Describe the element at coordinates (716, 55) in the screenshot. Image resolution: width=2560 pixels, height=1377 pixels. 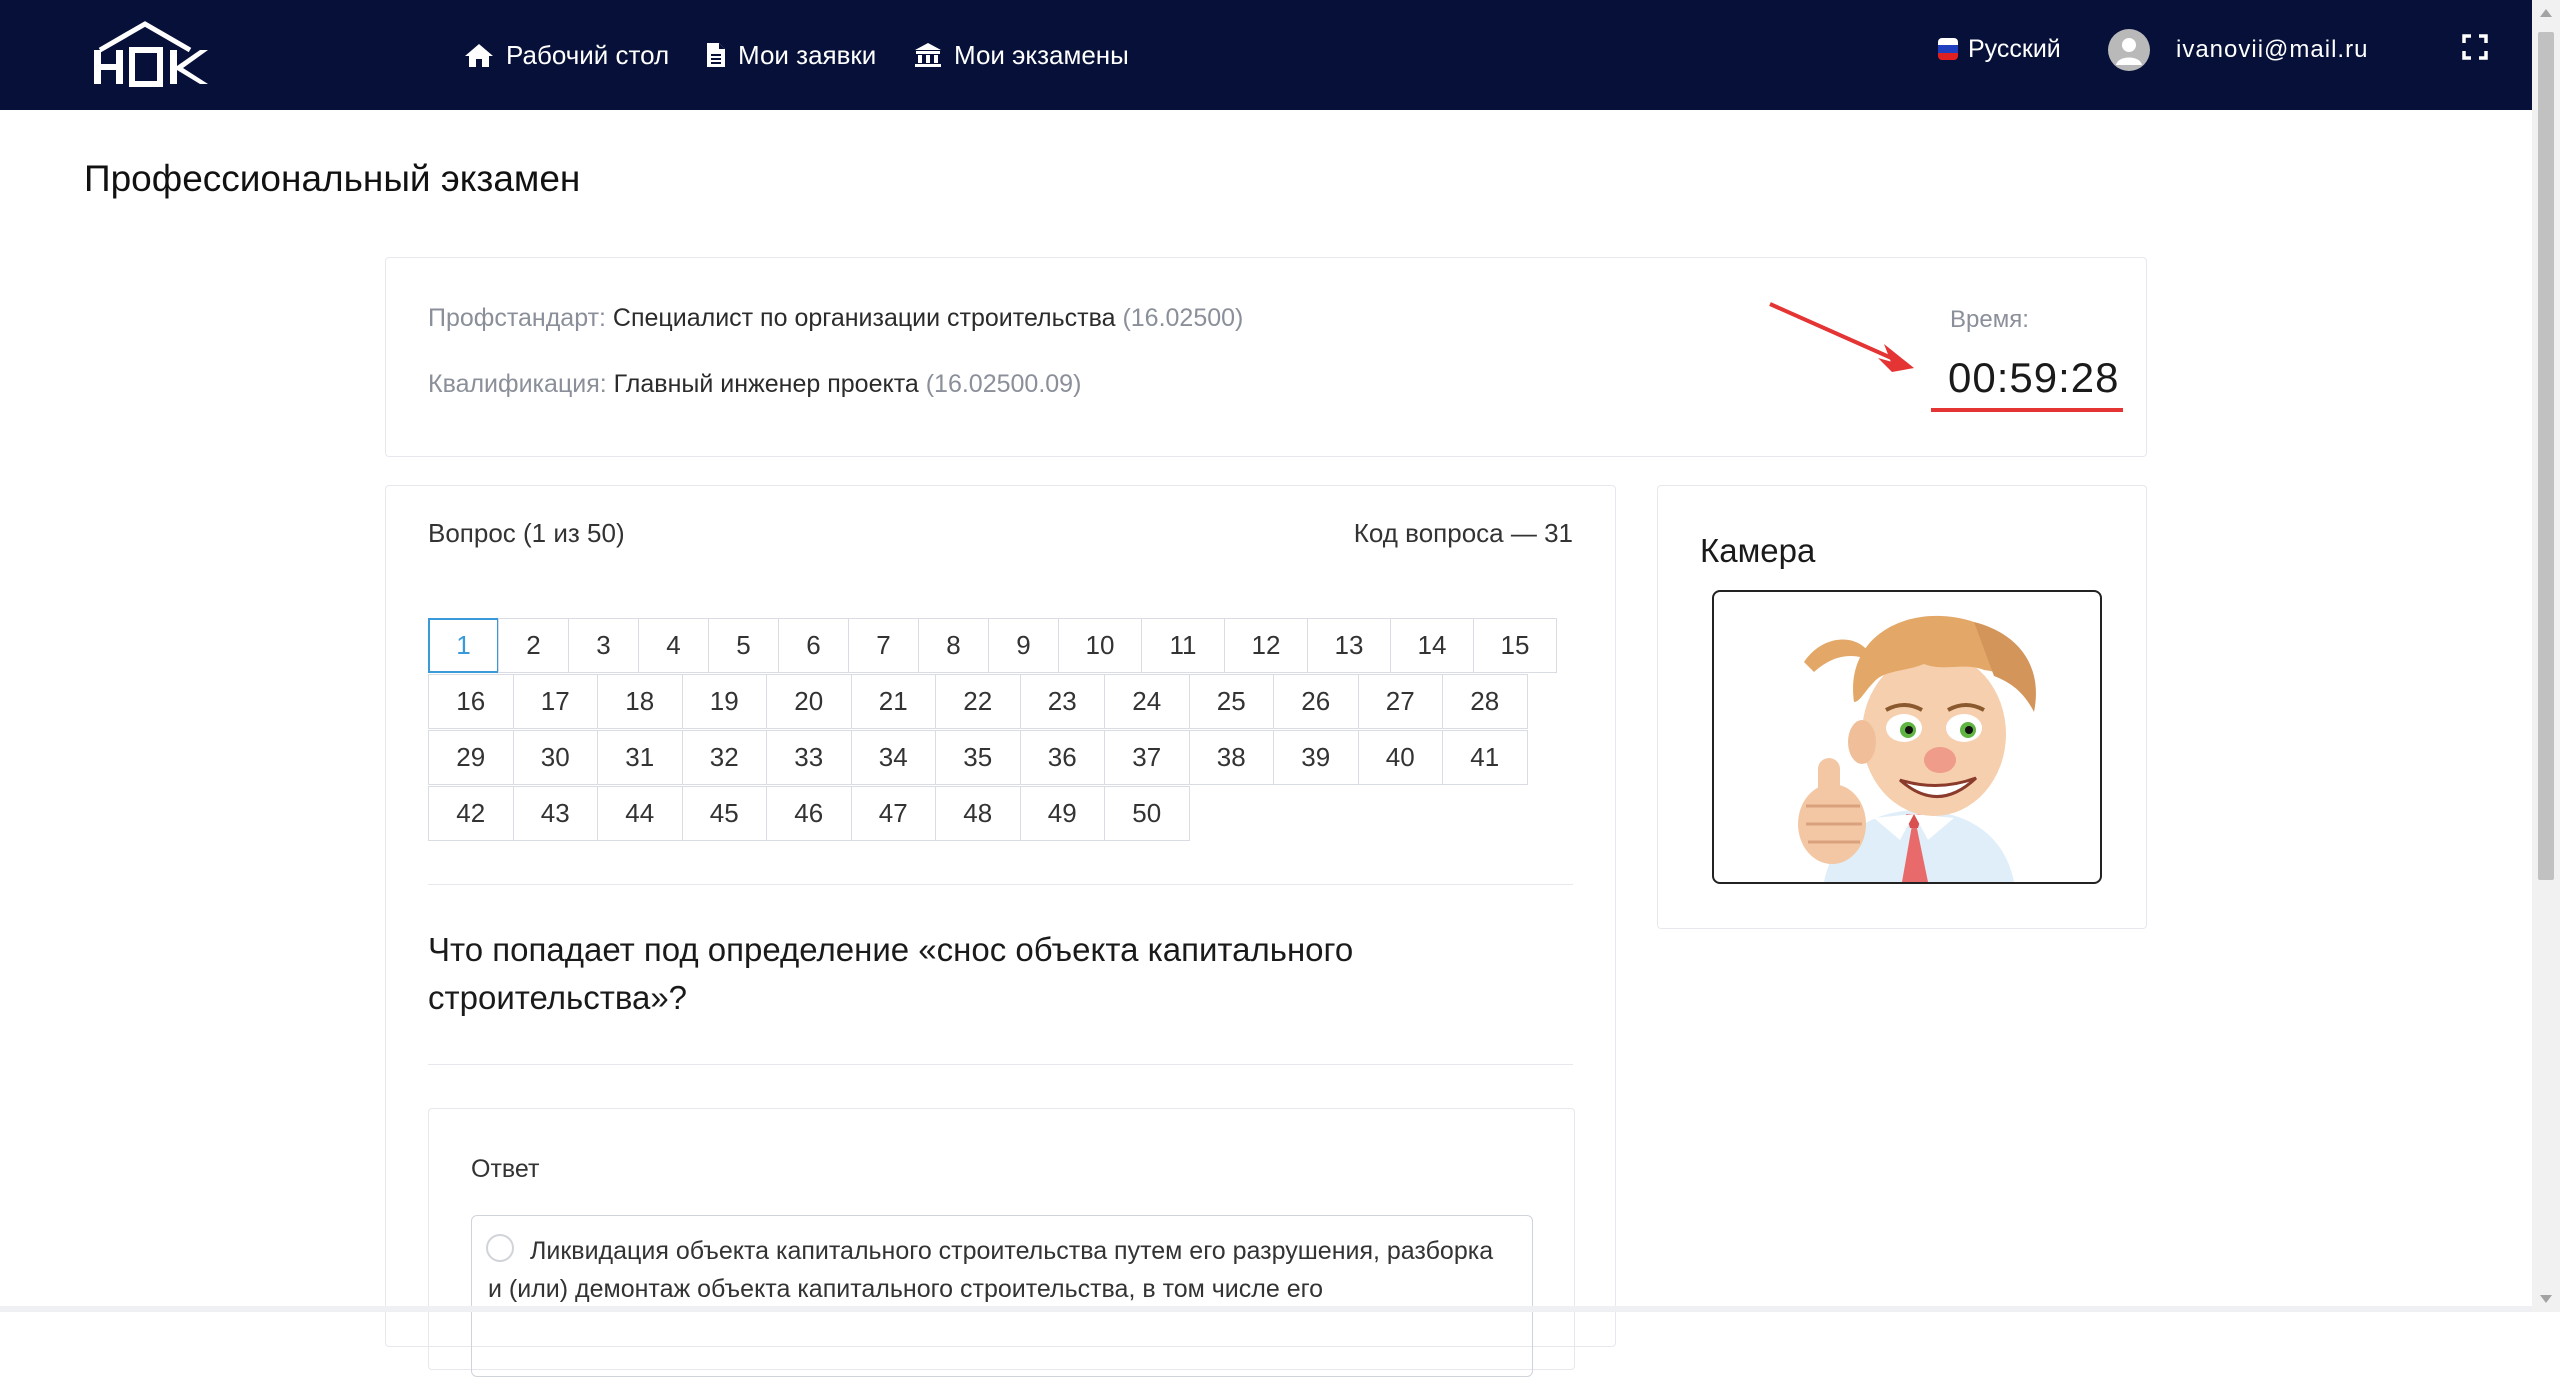
I see `document-icon` at that location.